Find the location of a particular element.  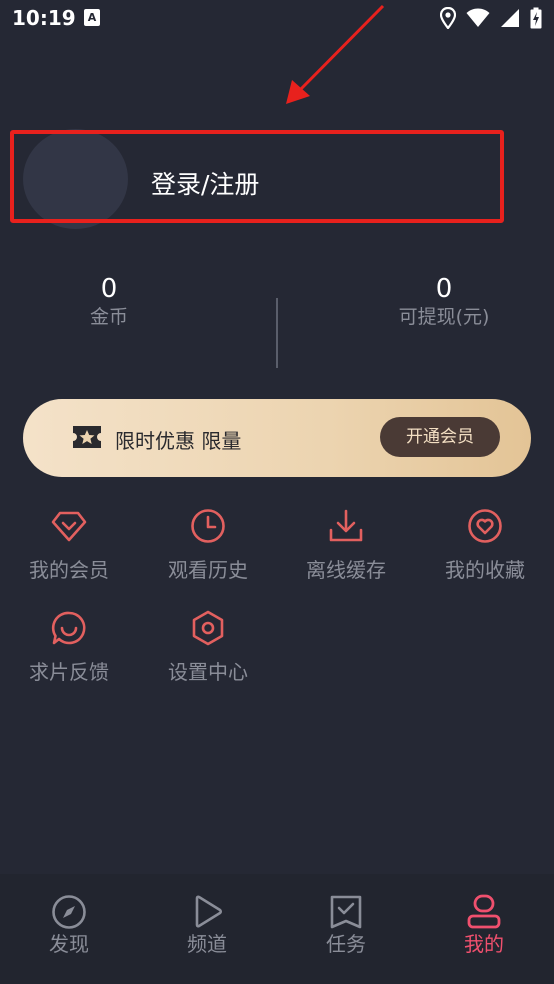

status-time: 10:19 is located at coordinates (44, 18).